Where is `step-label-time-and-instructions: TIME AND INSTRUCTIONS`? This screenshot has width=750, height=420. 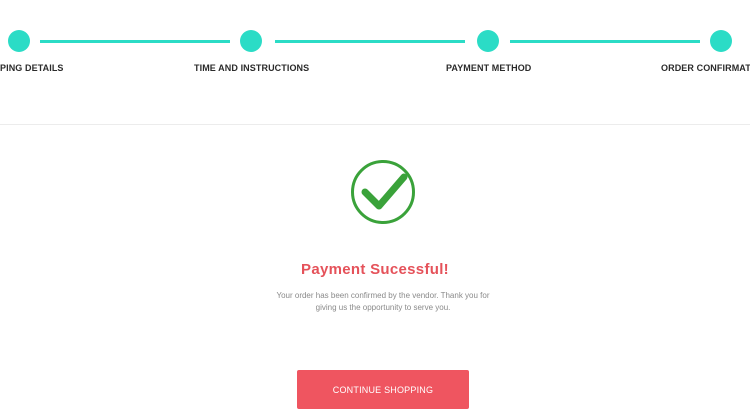 step-label-time-and-instructions: TIME AND INSTRUCTIONS is located at coordinates (251, 68).